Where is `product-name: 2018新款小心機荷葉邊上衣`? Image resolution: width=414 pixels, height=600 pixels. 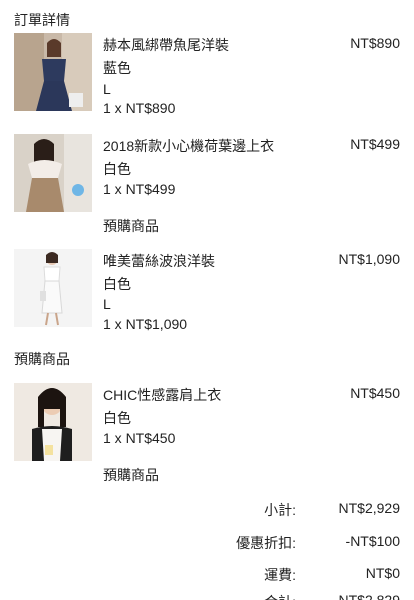
product-name: 2018新款小心機荷葉邊上衣 is located at coordinates (189, 146).